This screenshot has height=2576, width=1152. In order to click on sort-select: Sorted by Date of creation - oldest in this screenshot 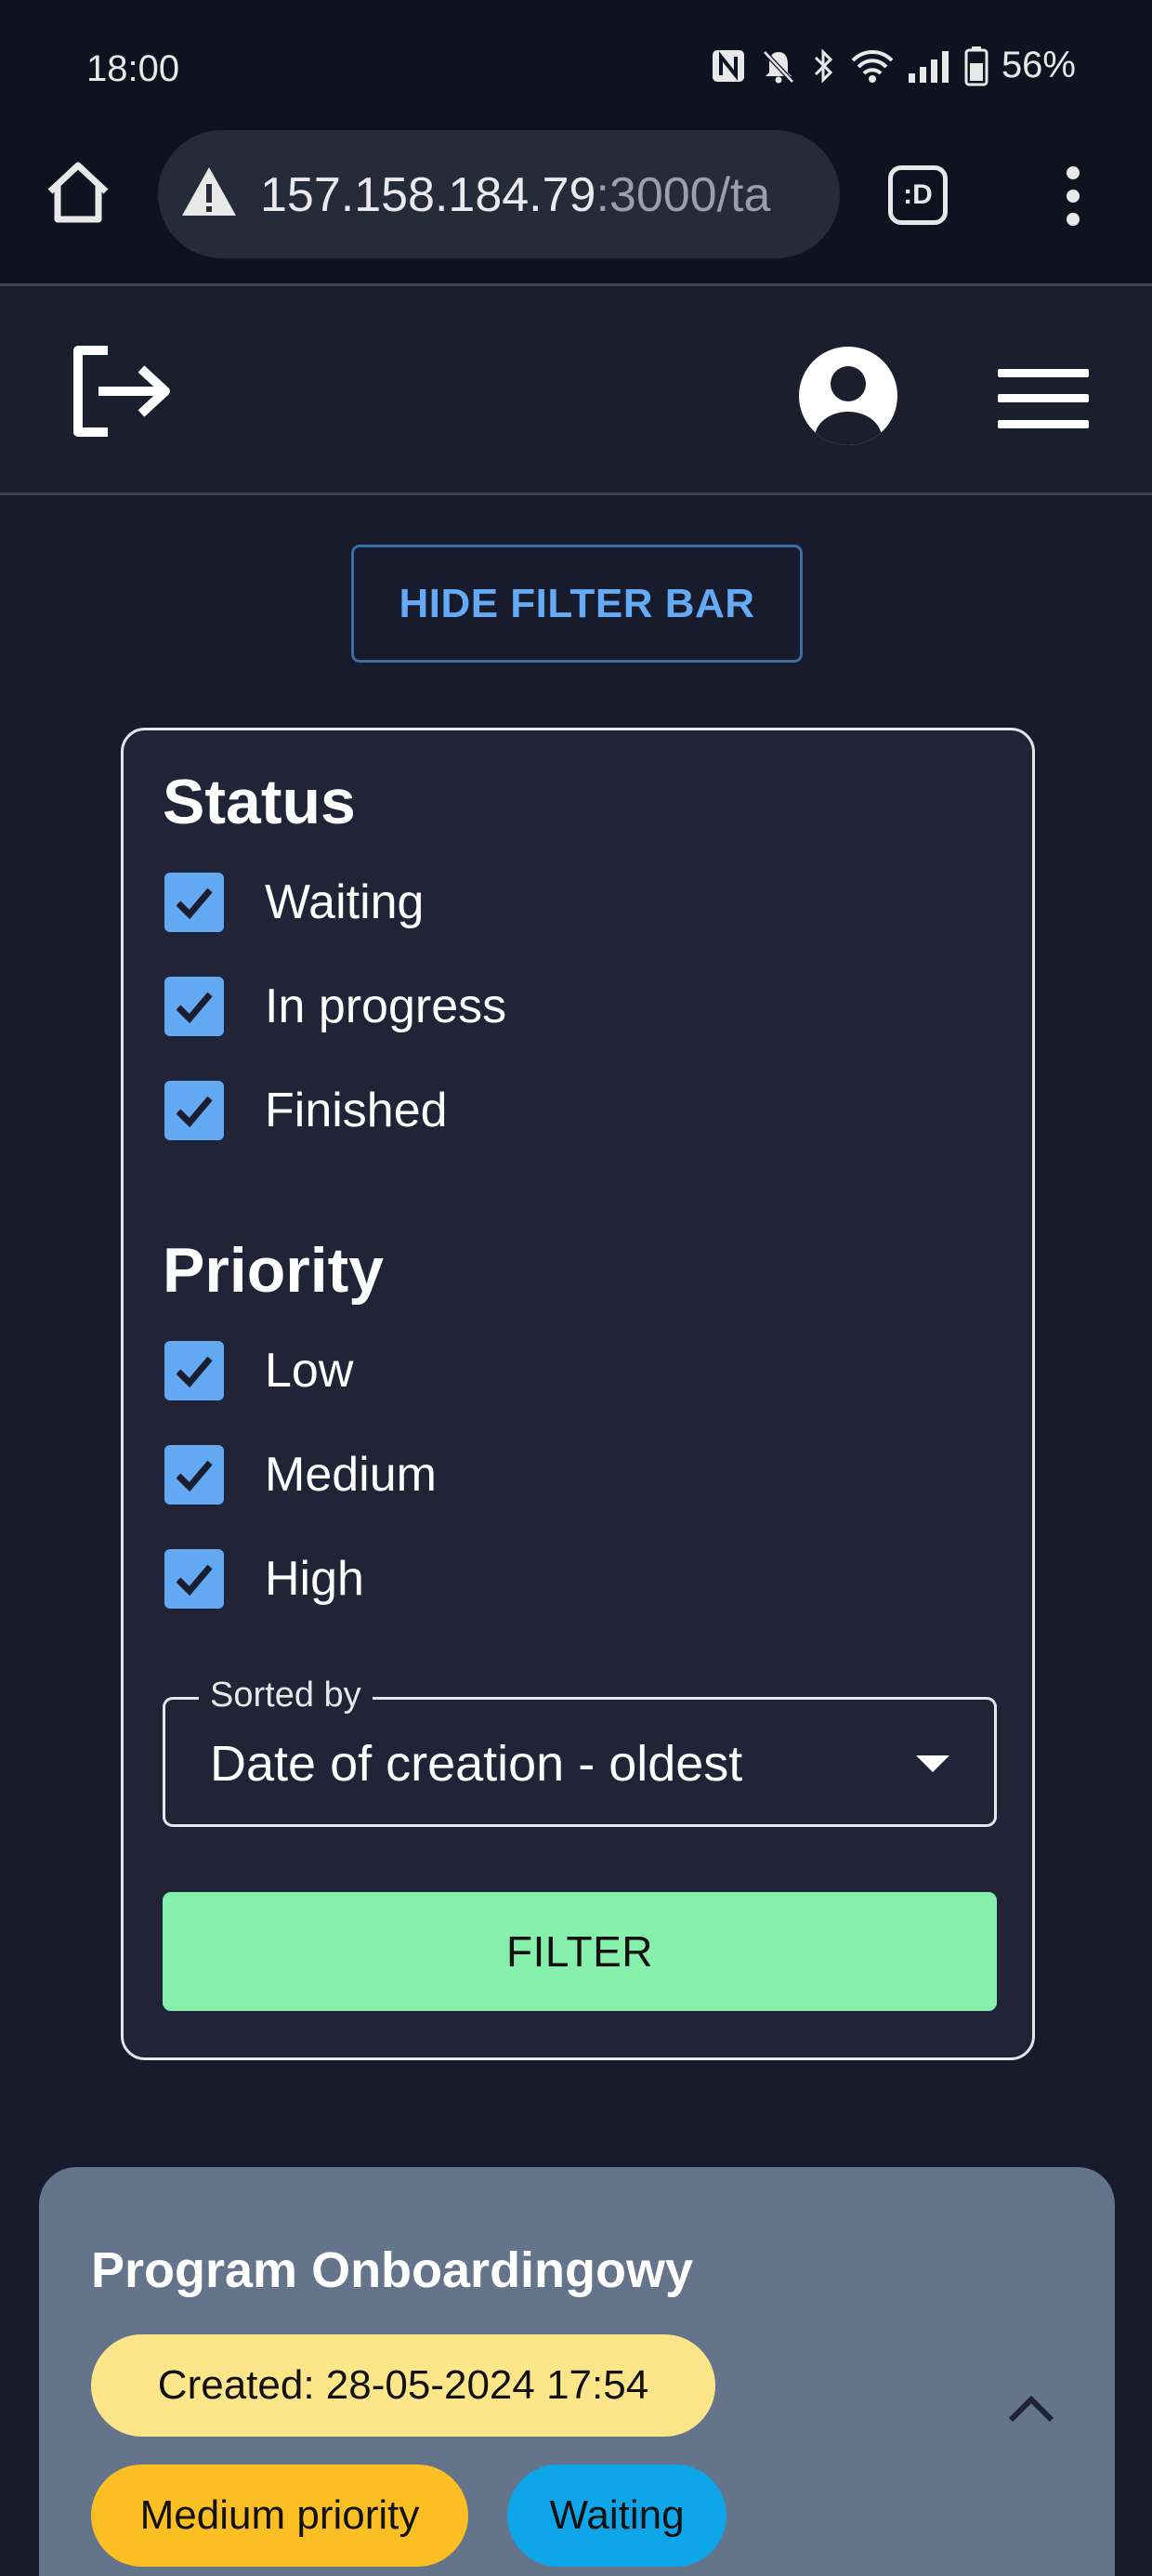, I will do `click(580, 1751)`.